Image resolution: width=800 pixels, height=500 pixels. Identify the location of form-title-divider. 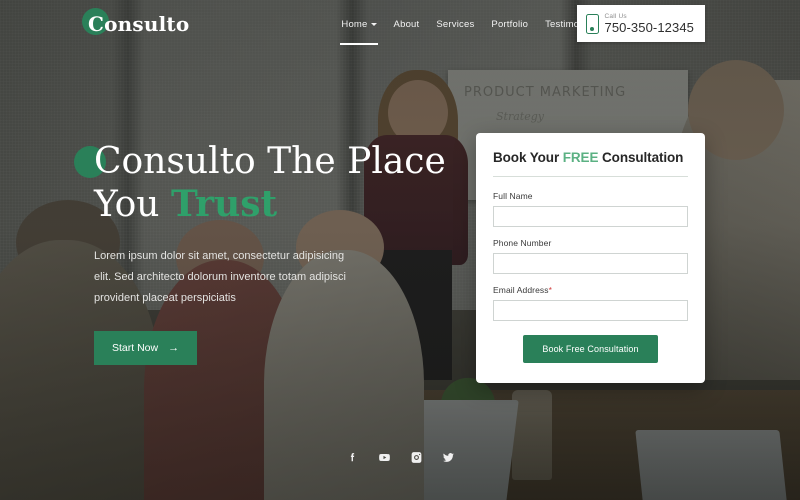
(590, 176).